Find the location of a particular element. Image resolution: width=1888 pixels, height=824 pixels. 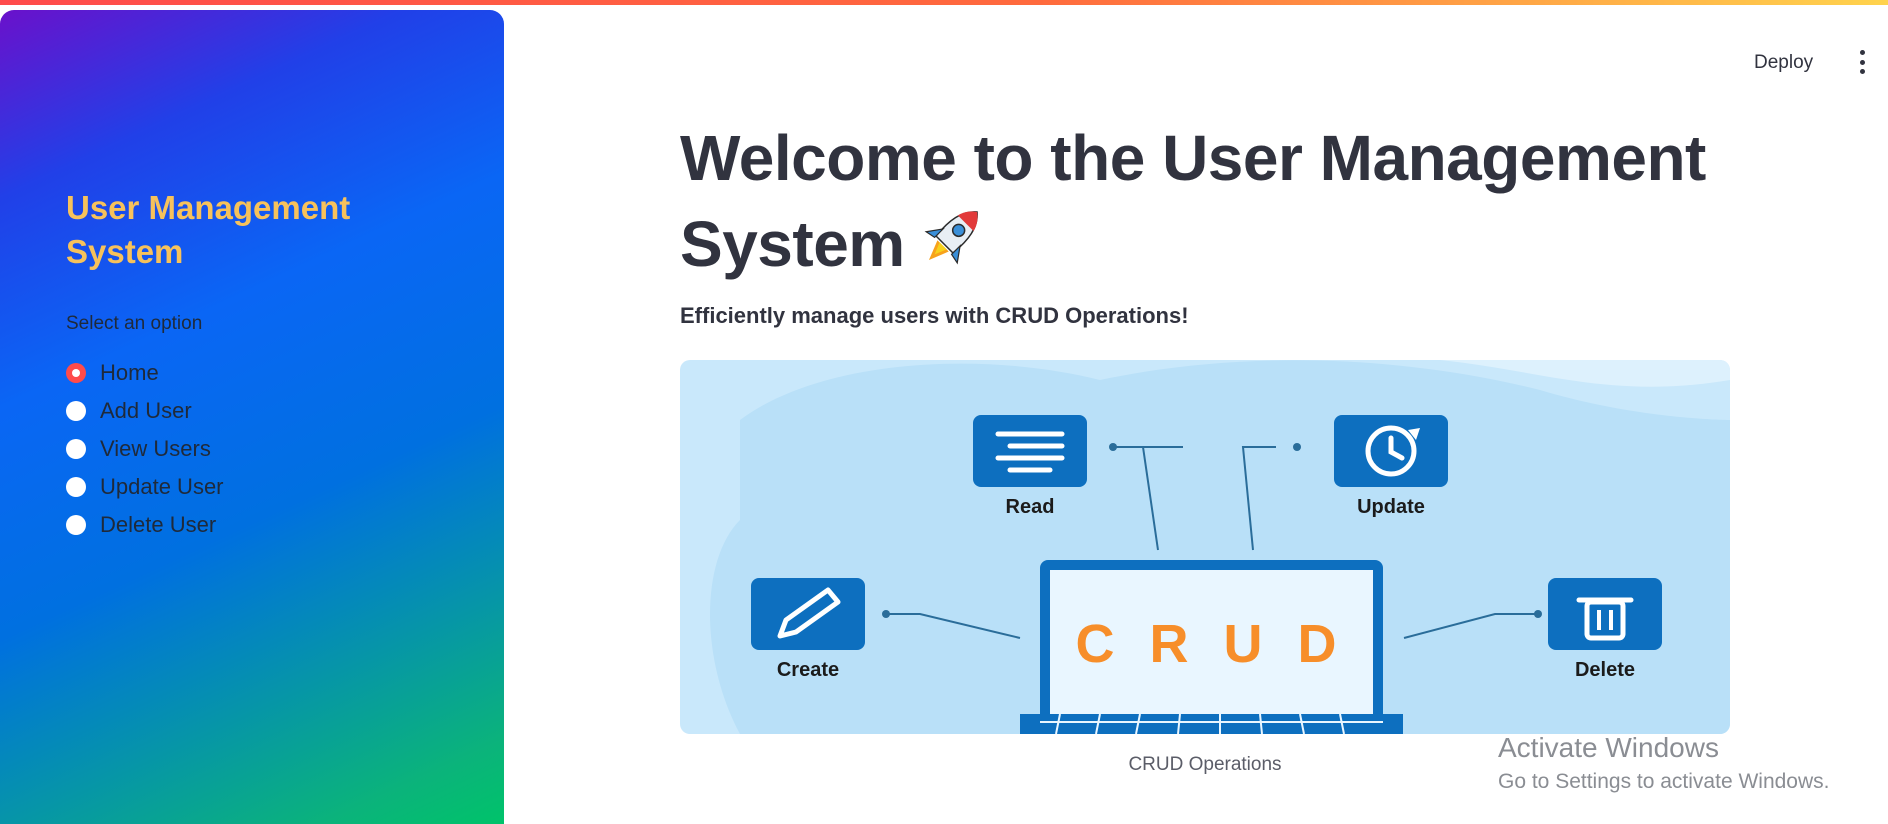

sidebar-title: User Management System is located at coordinates (208, 229).